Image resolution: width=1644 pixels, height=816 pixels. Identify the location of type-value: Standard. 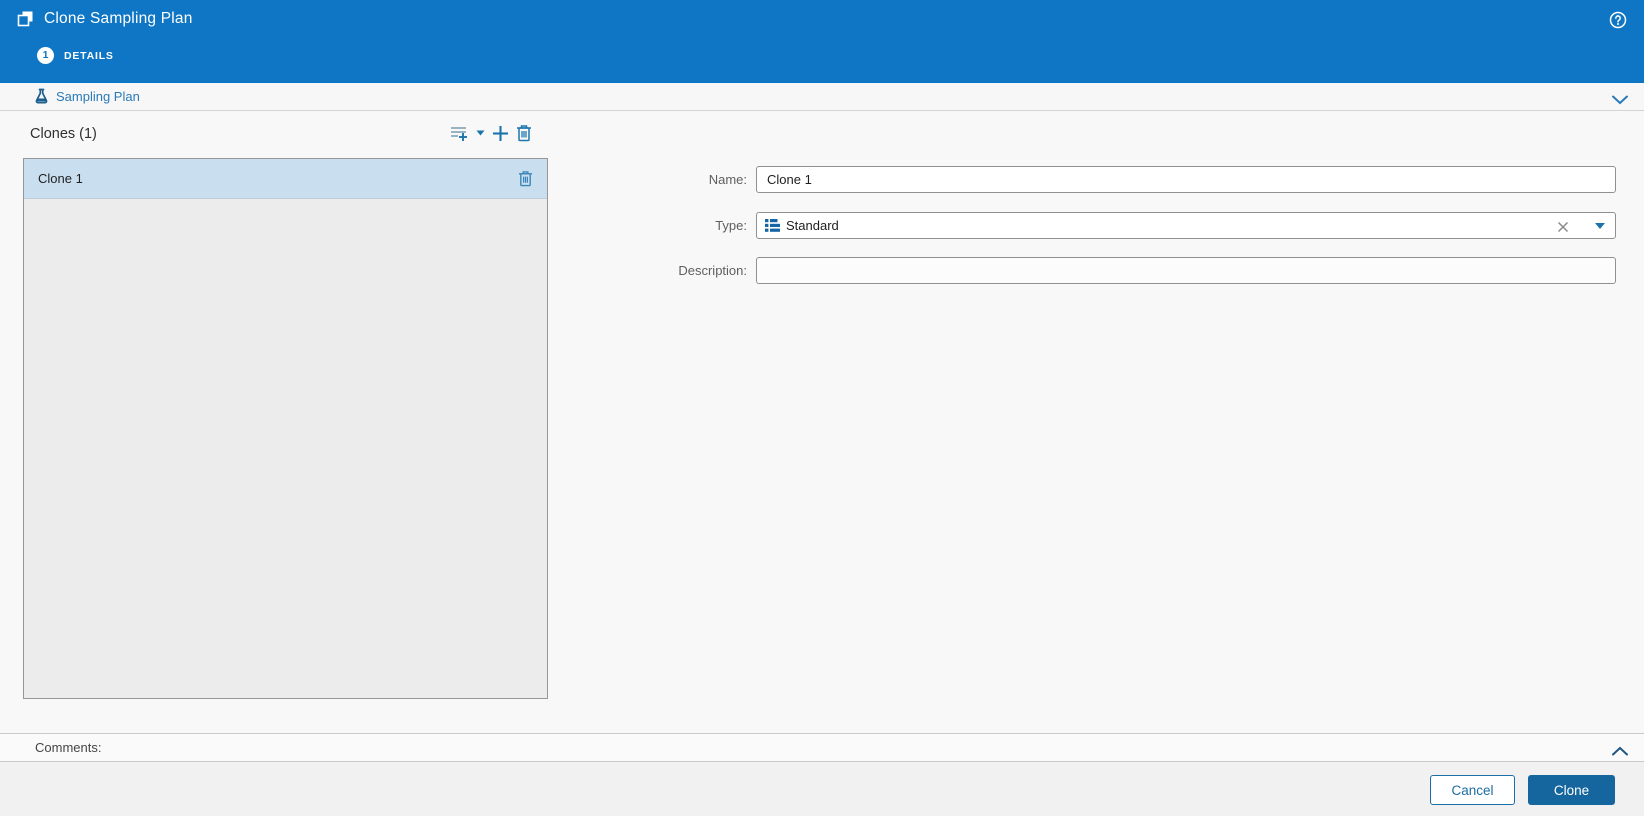
(812, 225).